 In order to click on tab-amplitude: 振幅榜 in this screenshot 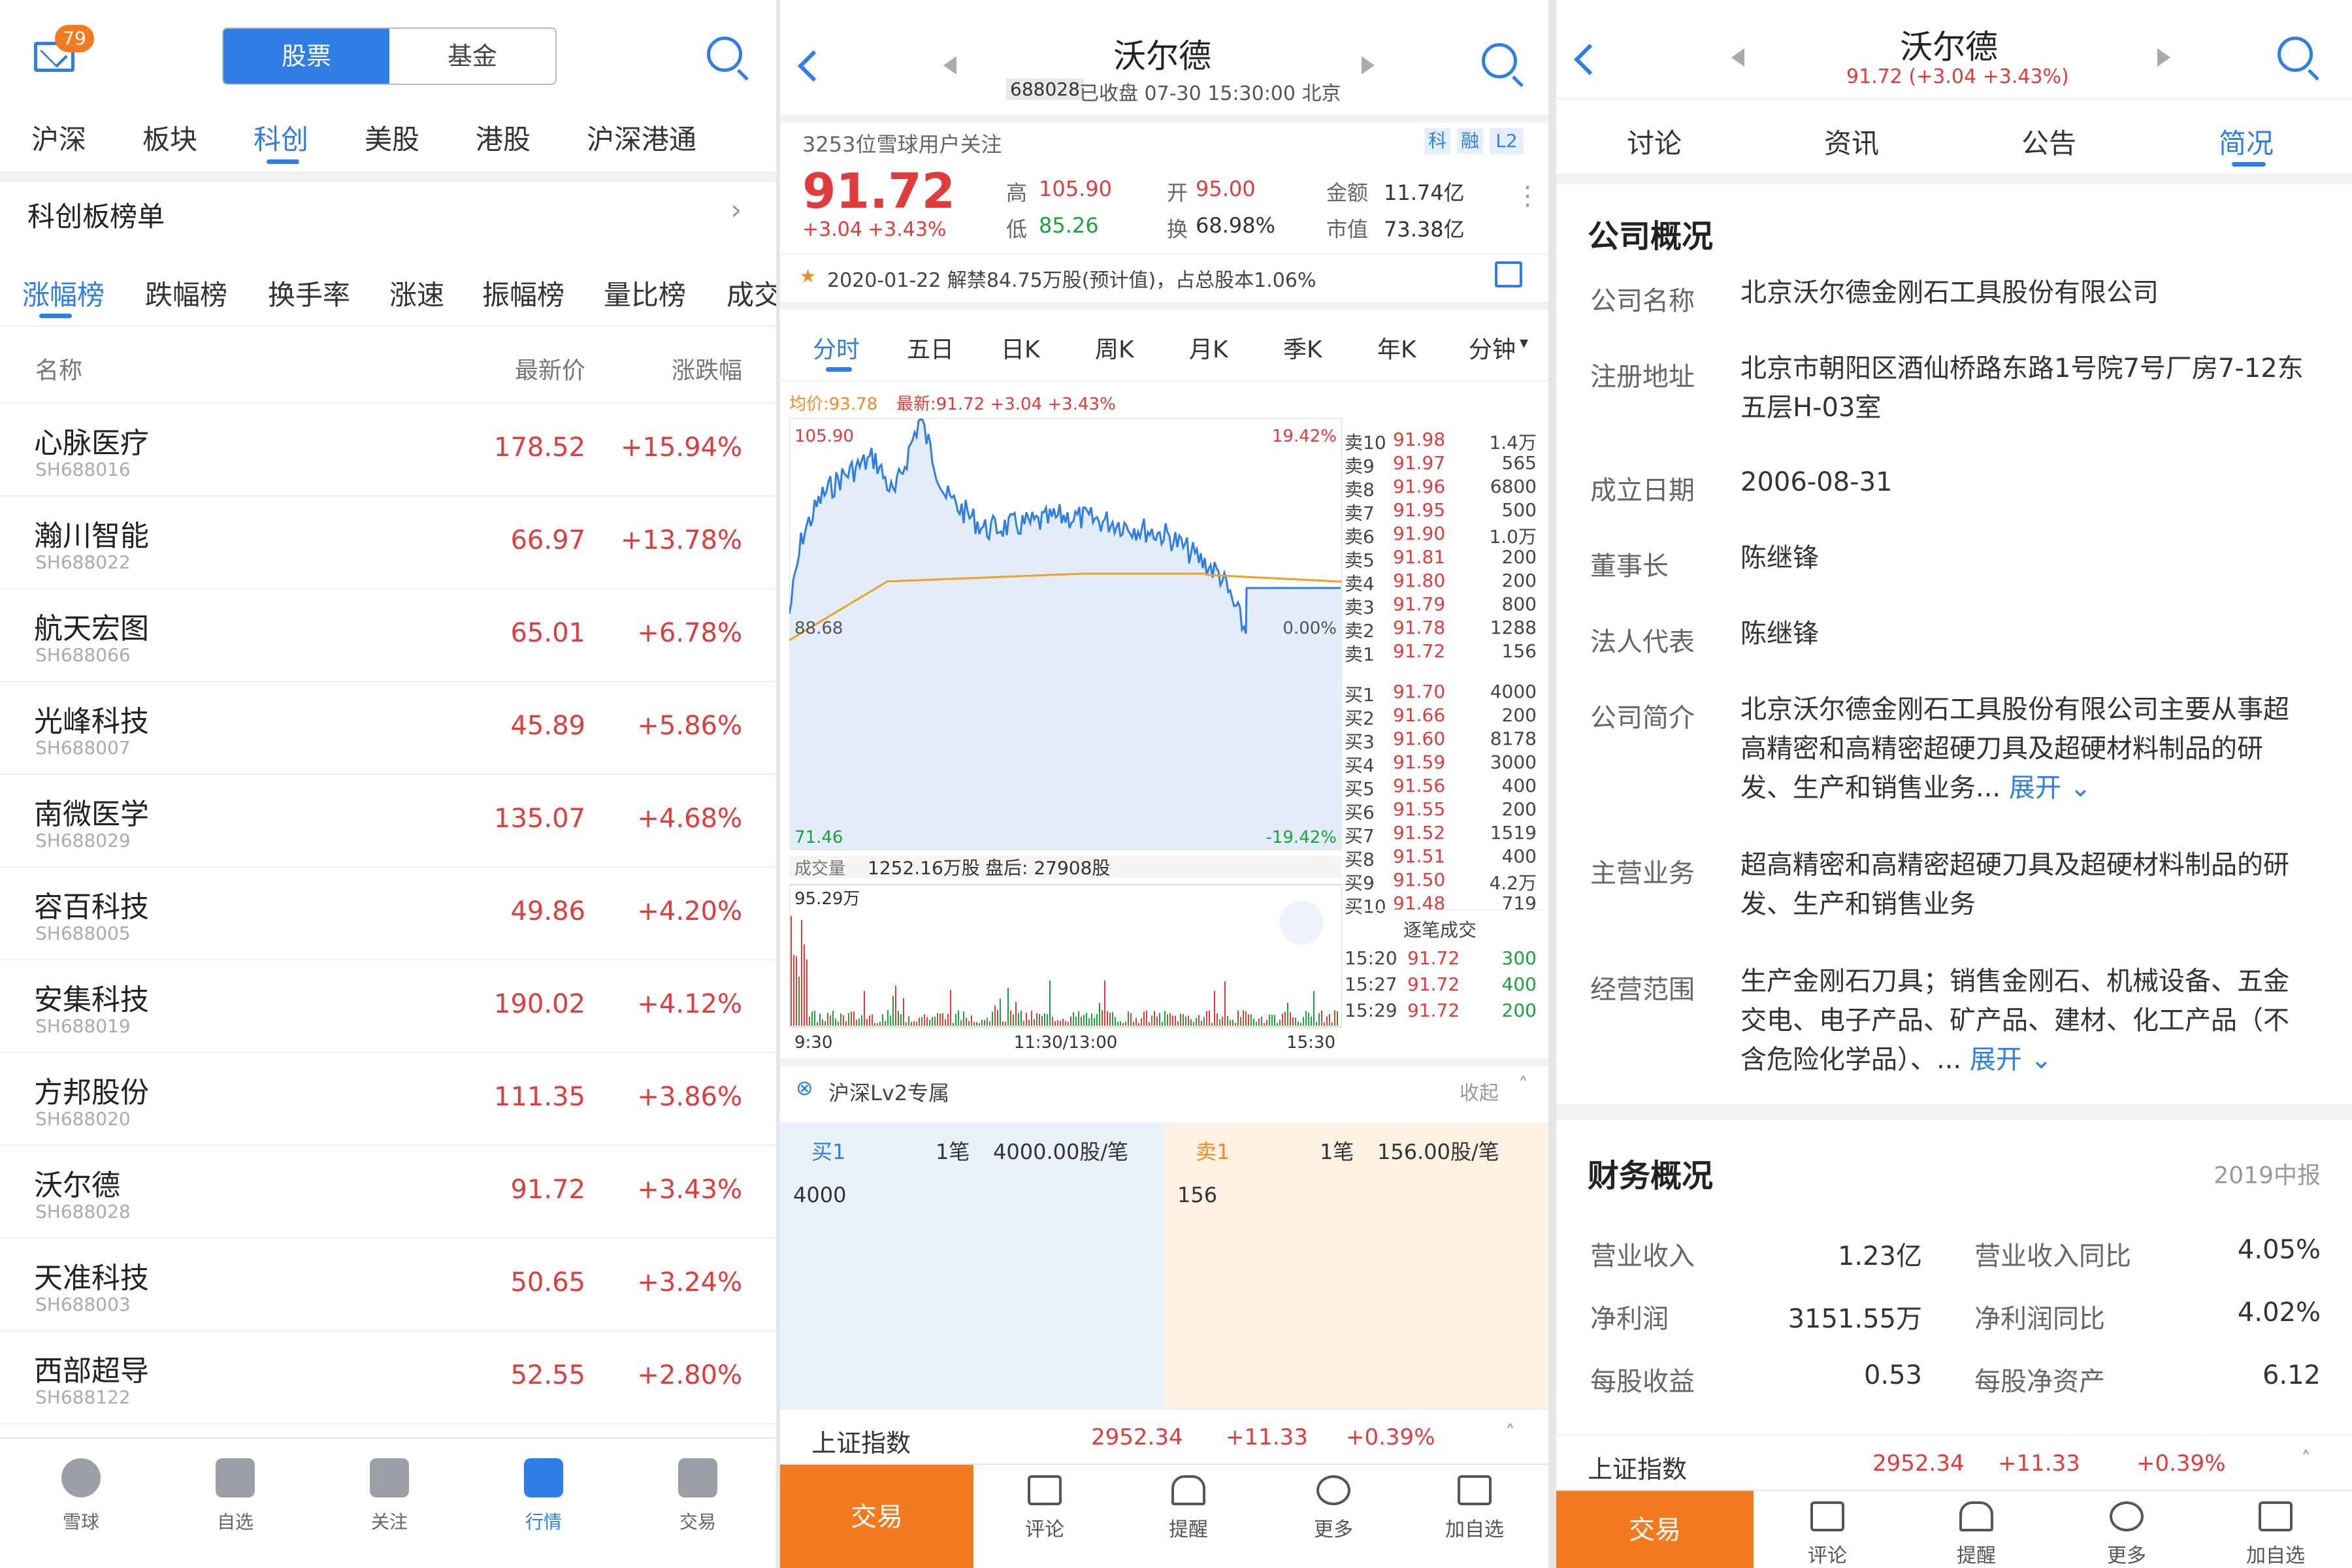, I will do `click(523, 293)`.